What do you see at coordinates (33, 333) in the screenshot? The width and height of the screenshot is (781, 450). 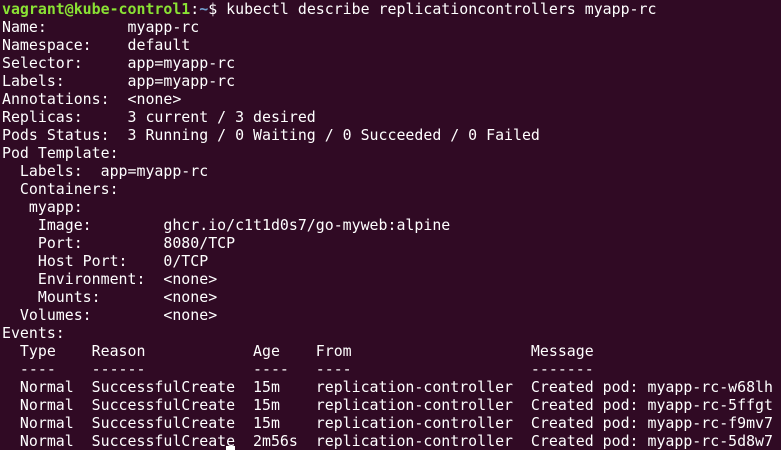 I see `output-line: Events:` at bounding box center [33, 333].